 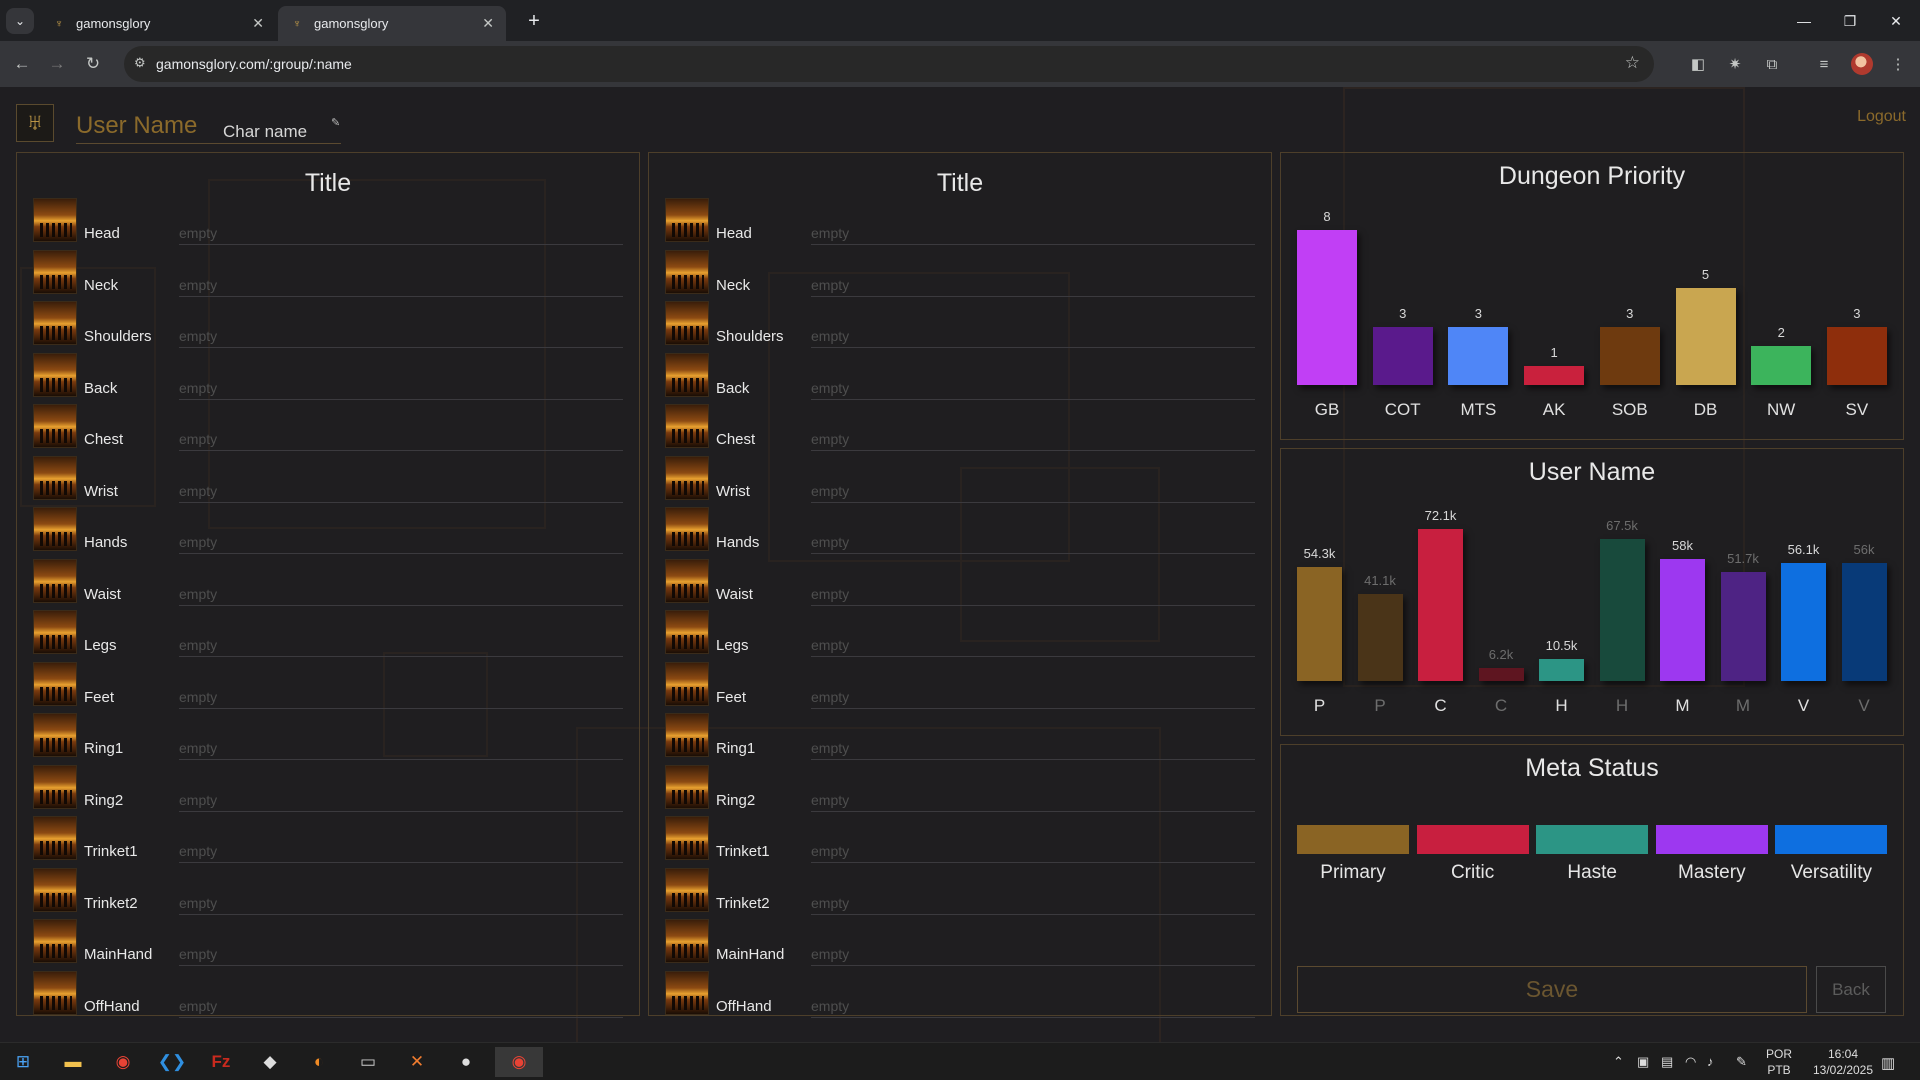 I want to click on gear-slot-row: Trinket2 empty, so click(x=328, y=893).